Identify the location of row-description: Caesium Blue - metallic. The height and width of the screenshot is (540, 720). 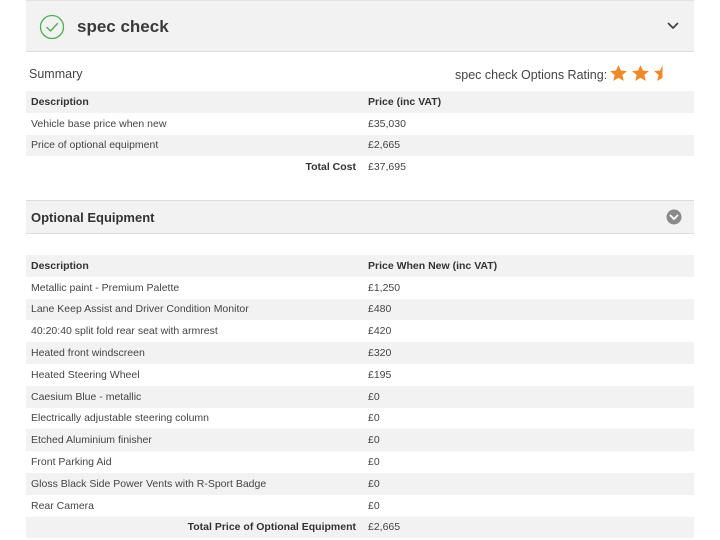
(194, 396).